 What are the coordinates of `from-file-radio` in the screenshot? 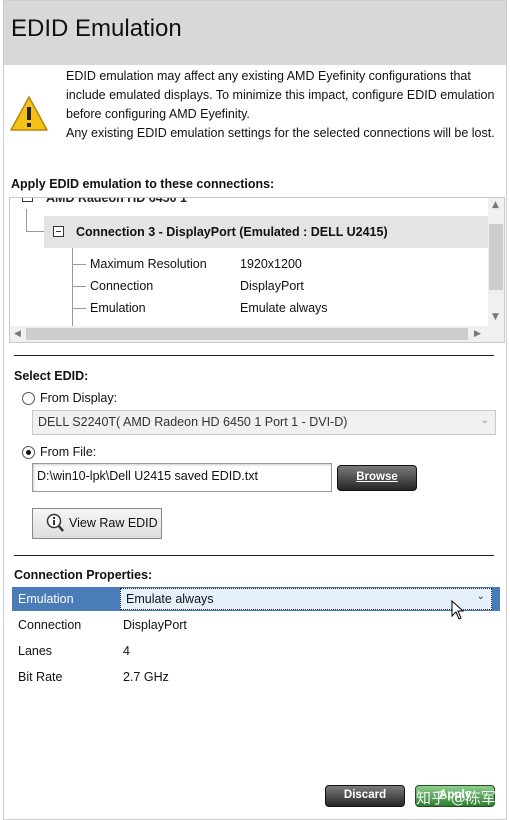 It's located at (28, 452).